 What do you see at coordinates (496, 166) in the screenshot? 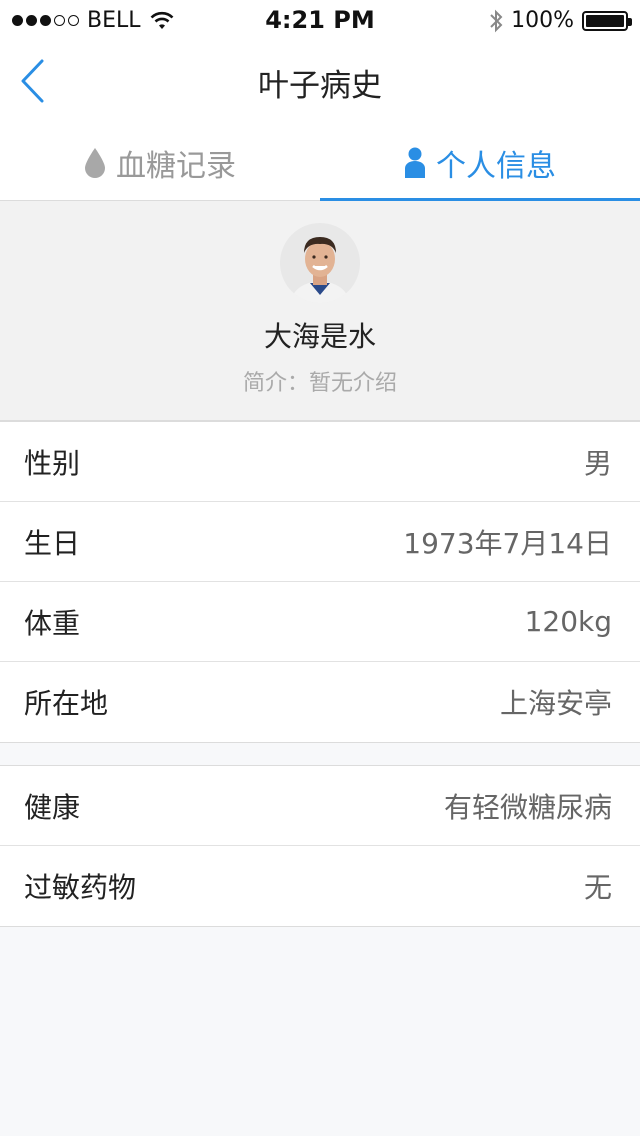
I see `tab-label: 个人信息` at bounding box center [496, 166].